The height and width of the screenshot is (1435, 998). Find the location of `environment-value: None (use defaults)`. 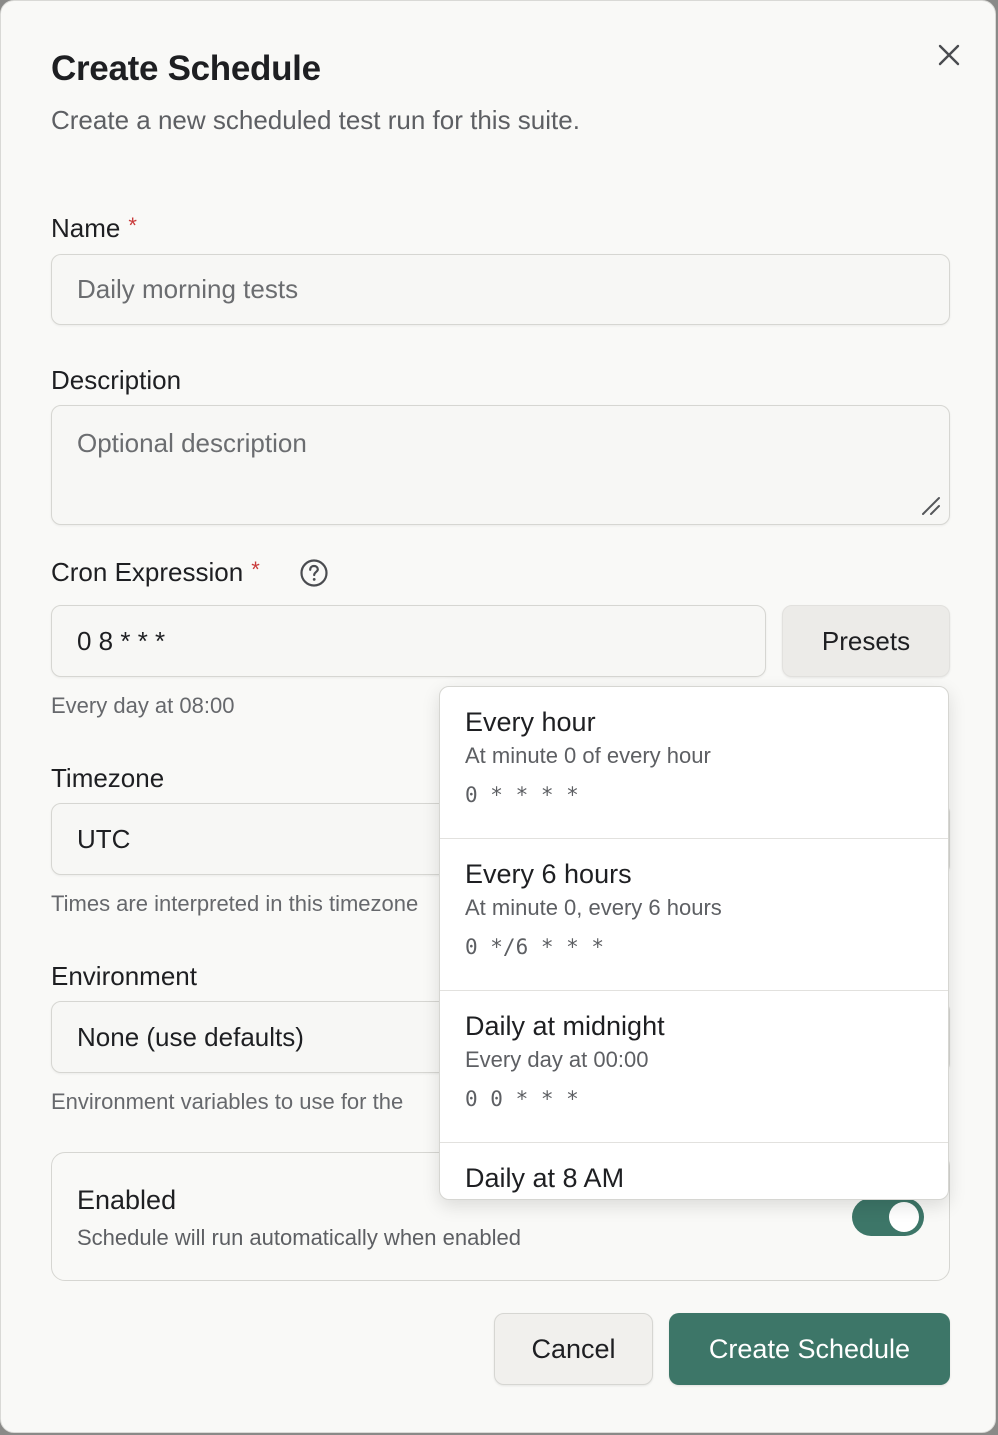

environment-value: None (use defaults) is located at coordinates (190, 1036).